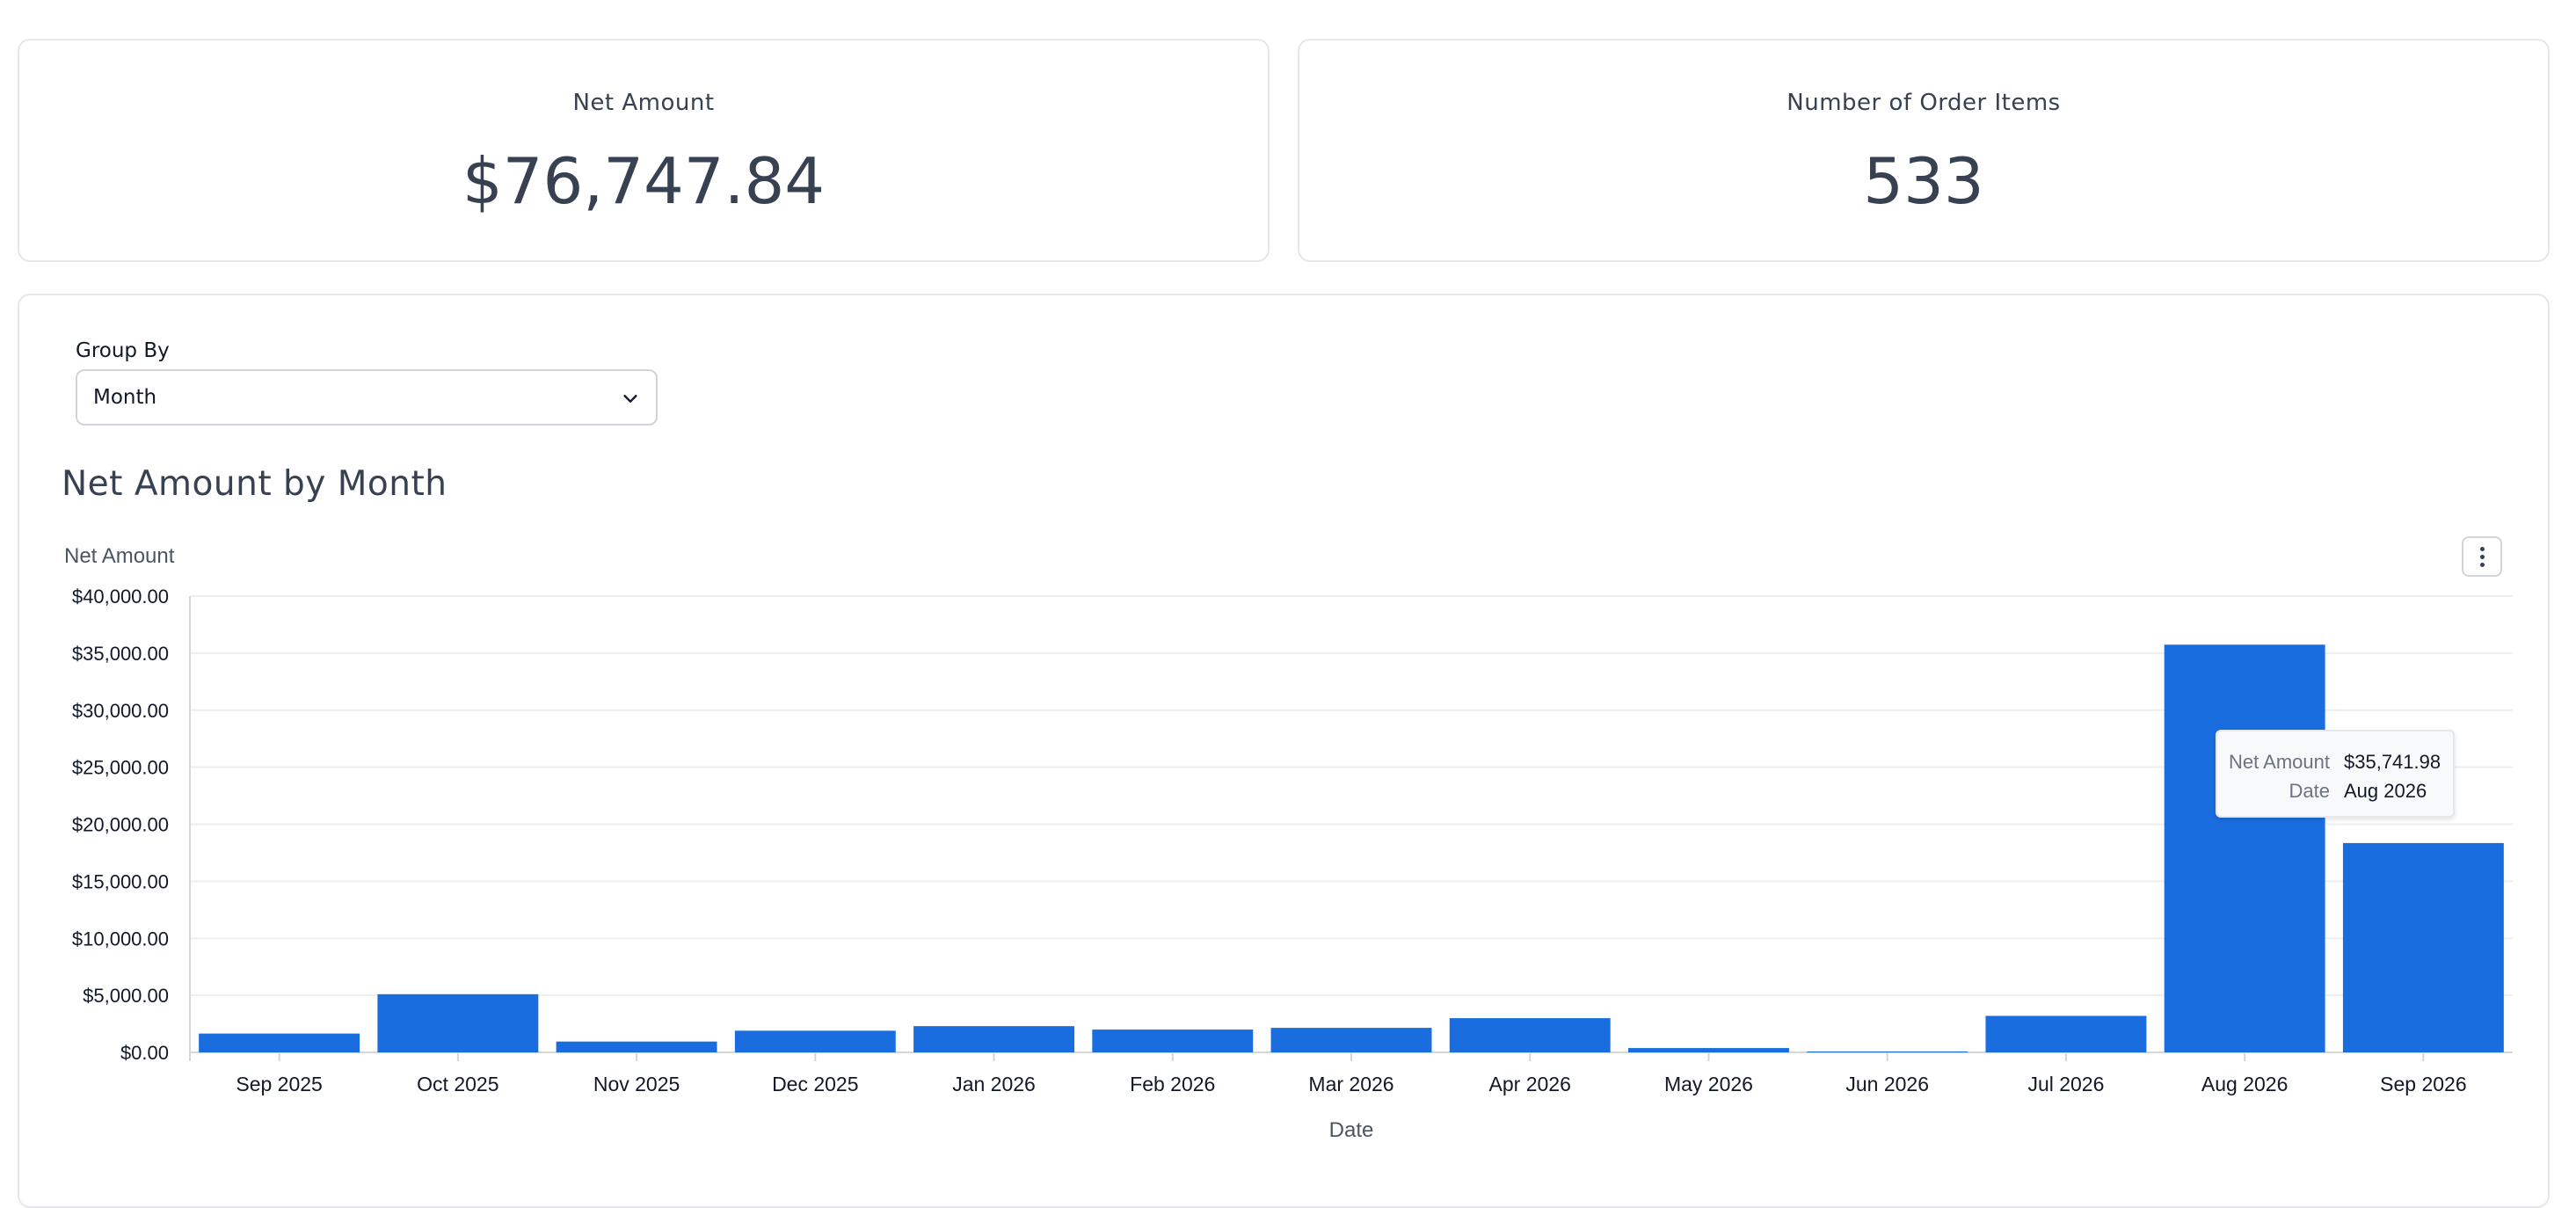  Describe the element at coordinates (1351, 1084) in the screenshot. I see `x-tick-label: Mar 2026` at that location.